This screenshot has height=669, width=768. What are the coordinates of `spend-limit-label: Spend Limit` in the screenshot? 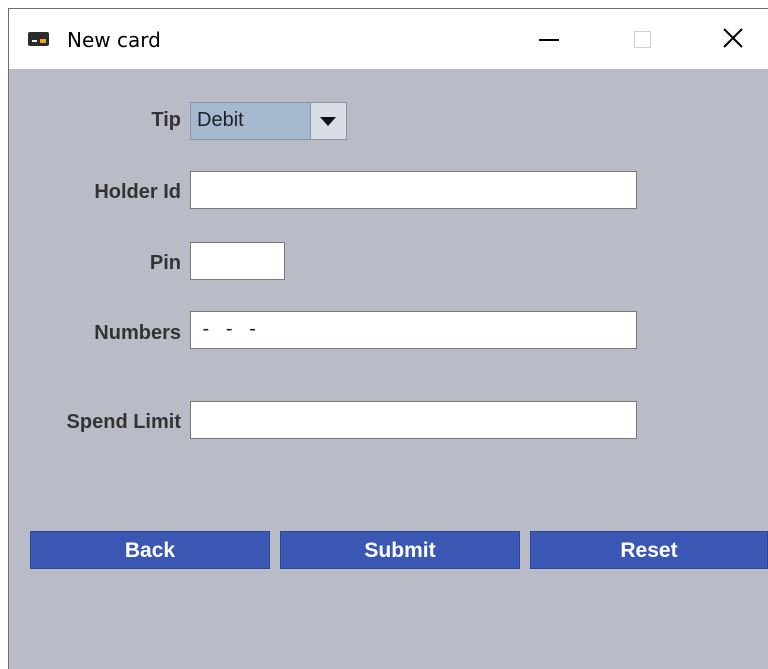 It's located at (123, 422).